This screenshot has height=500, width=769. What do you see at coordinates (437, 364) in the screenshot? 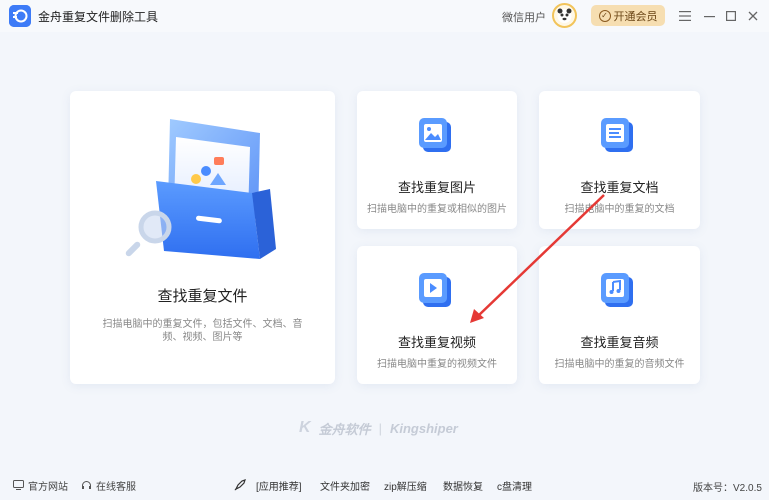
I see `card-desc: 扫描电脑中重复的视频文件` at bounding box center [437, 364].